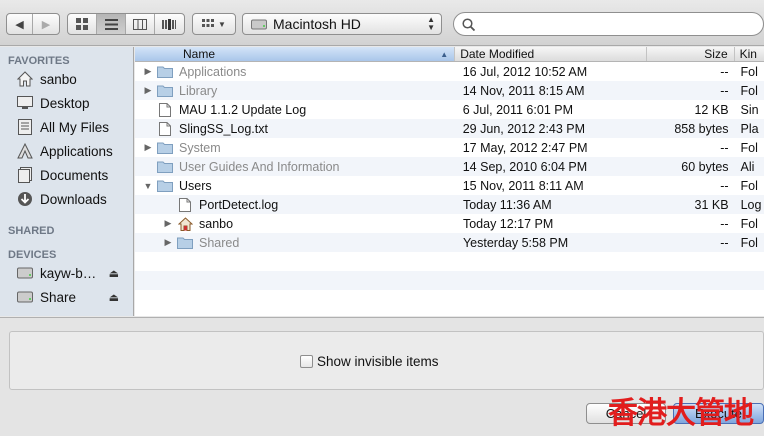 The width and height of the screenshot is (764, 436). Describe the element at coordinates (25, 127) in the screenshot. I see `all-files-icon` at that location.